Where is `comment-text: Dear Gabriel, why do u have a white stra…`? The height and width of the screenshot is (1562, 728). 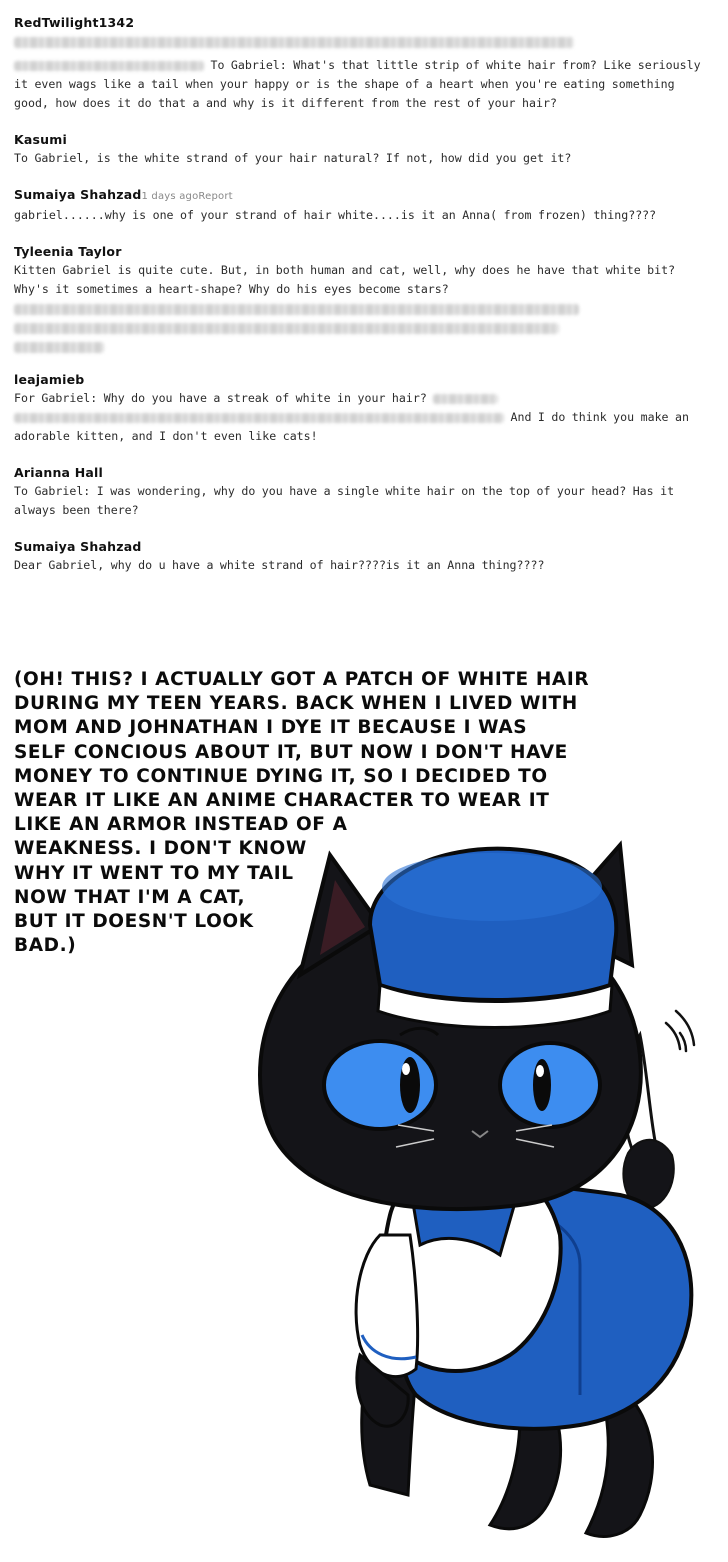 comment-text: Dear Gabriel, why do u have a white stra… is located at coordinates (279, 565).